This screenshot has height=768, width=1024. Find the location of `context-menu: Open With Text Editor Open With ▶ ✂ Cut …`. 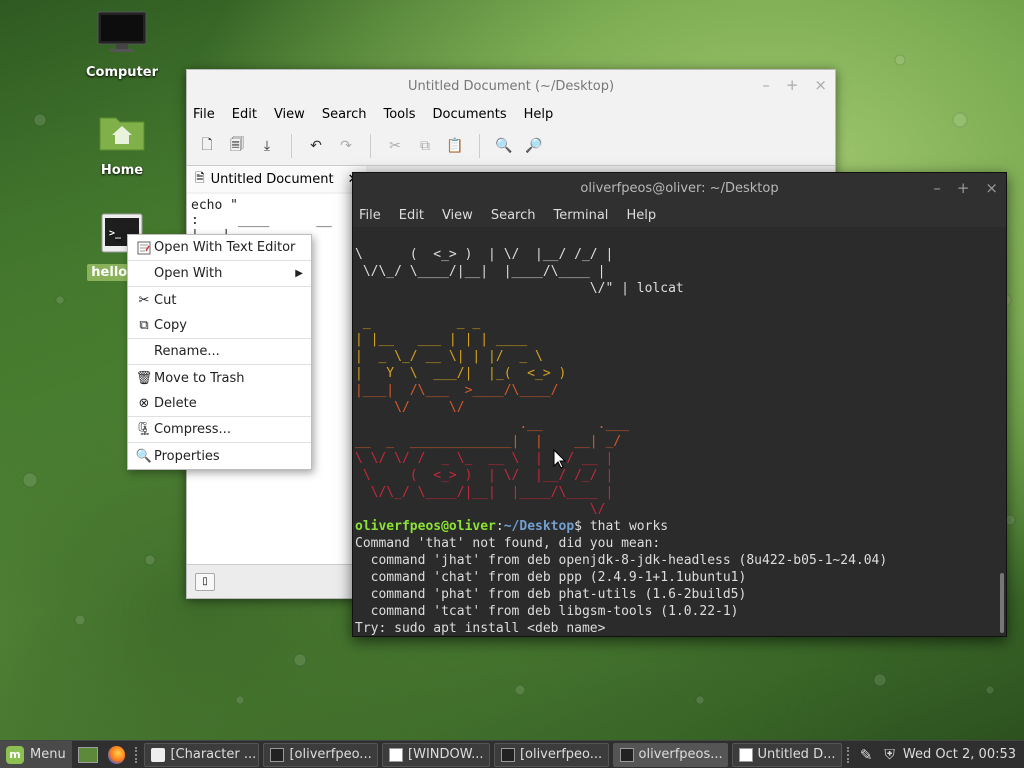

context-menu: Open With Text Editor Open With ▶ ✂ Cut … is located at coordinates (219, 352).